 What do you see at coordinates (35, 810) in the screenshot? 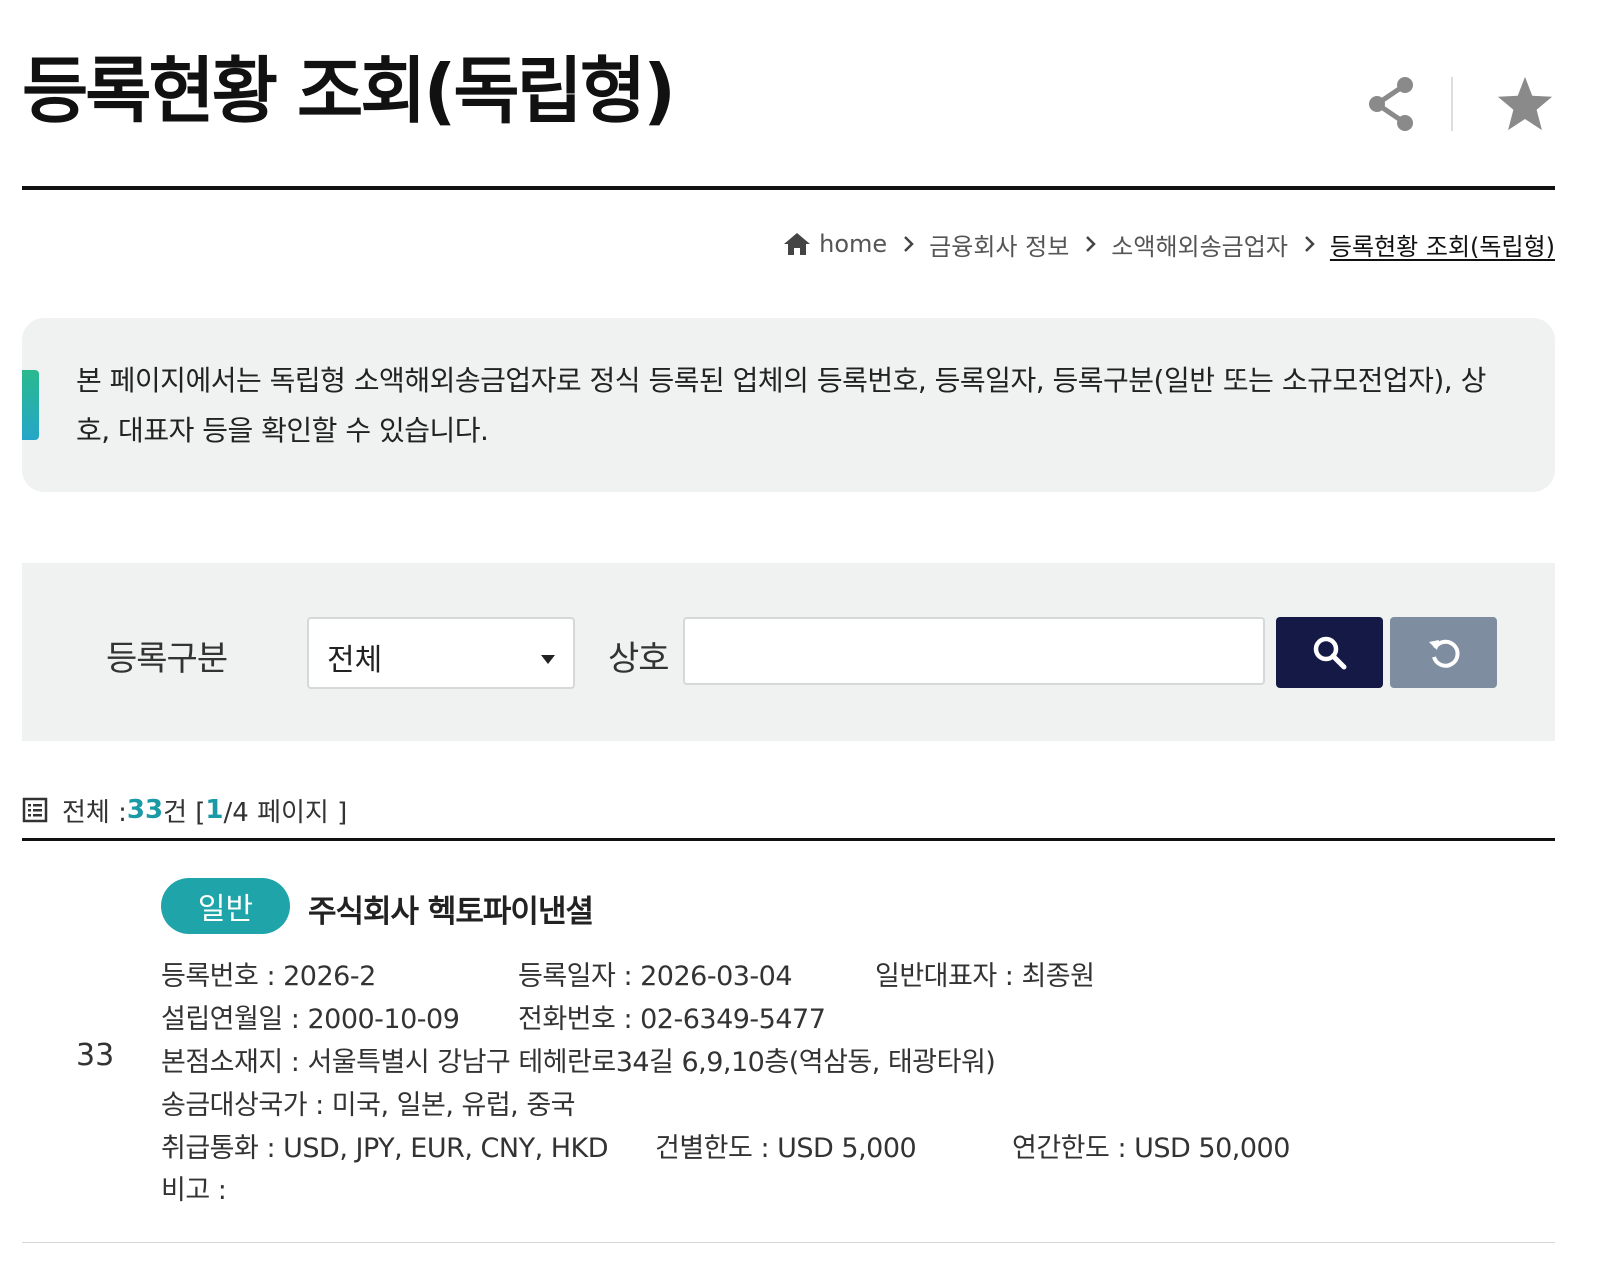
I see `list-icon` at bounding box center [35, 810].